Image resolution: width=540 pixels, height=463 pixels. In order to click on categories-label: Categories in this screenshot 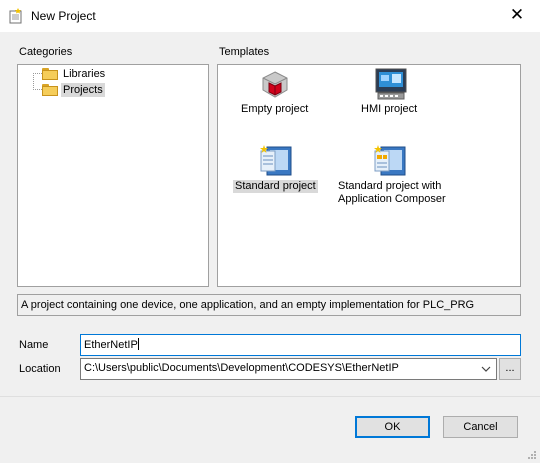, I will do `click(46, 52)`.